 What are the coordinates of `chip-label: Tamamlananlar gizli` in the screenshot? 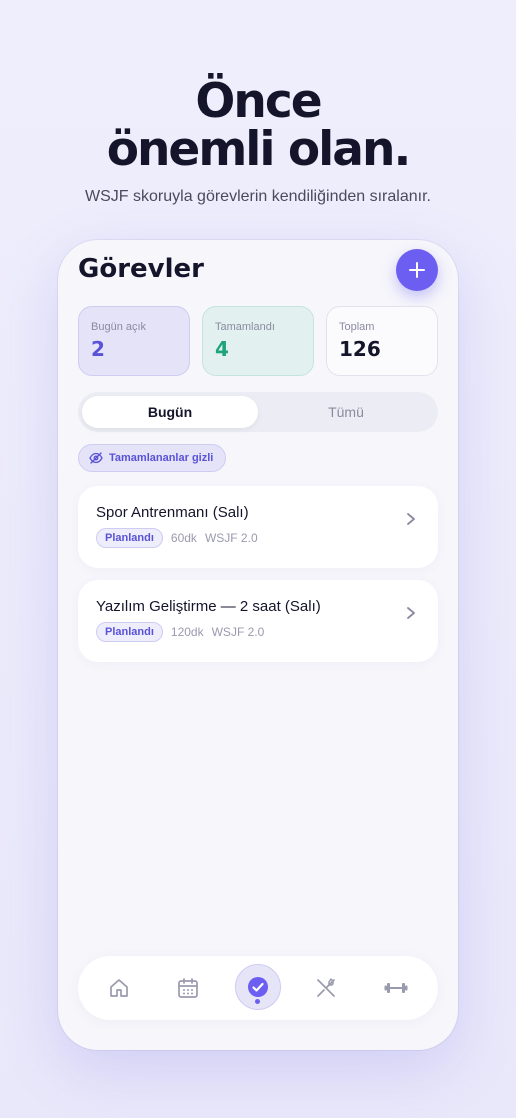 It's located at (161, 458).